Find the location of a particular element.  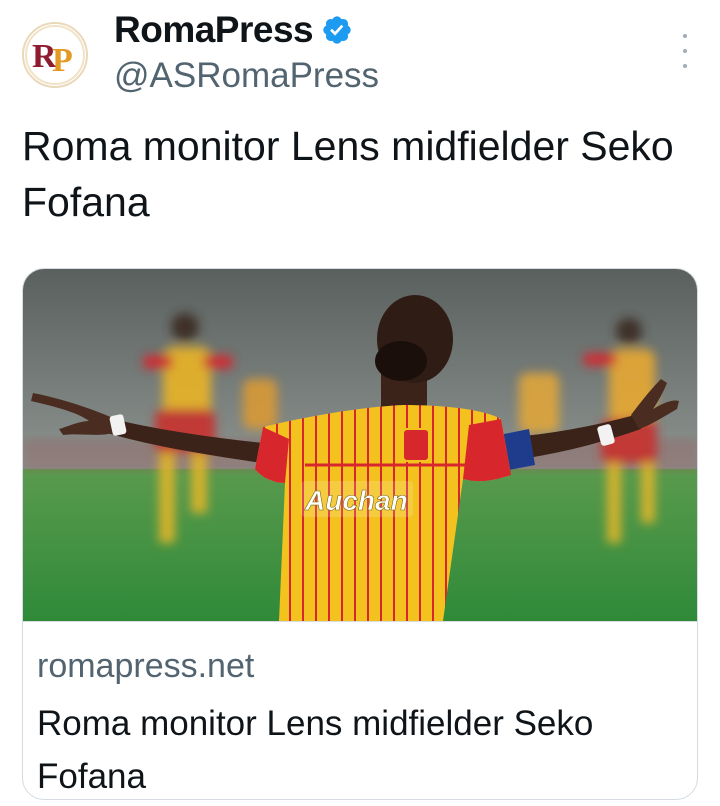

author-name-row: RomaPress is located at coordinates (233, 30).